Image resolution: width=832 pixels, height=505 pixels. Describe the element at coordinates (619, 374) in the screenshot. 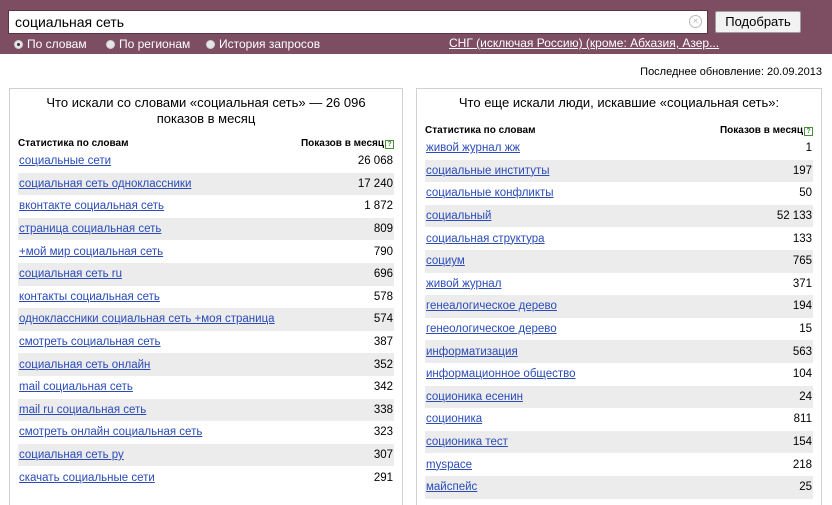

I see `table-row: информационное общество 104` at that location.